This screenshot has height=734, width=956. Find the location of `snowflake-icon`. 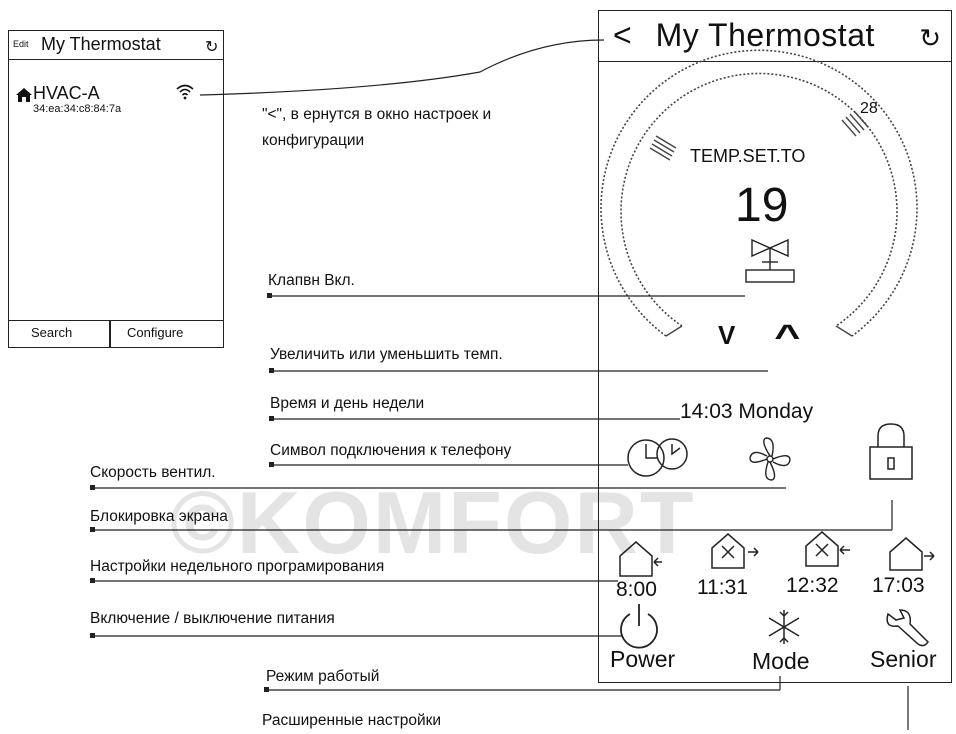

snowflake-icon is located at coordinates (784, 627).